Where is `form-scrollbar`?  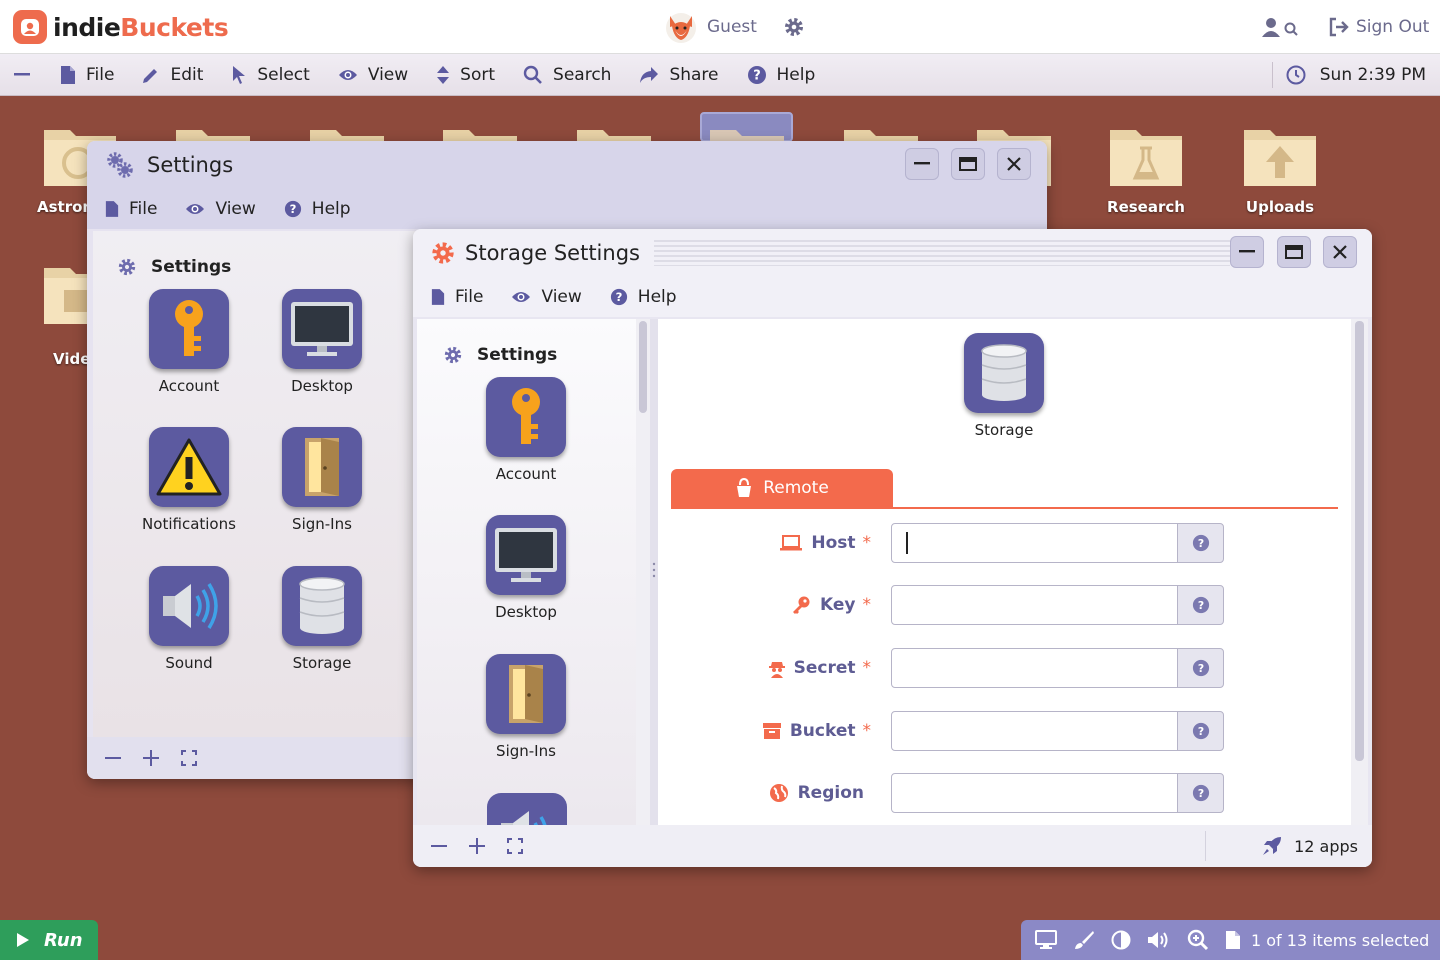
form-scrollbar is located at coordinates (1359, 572).